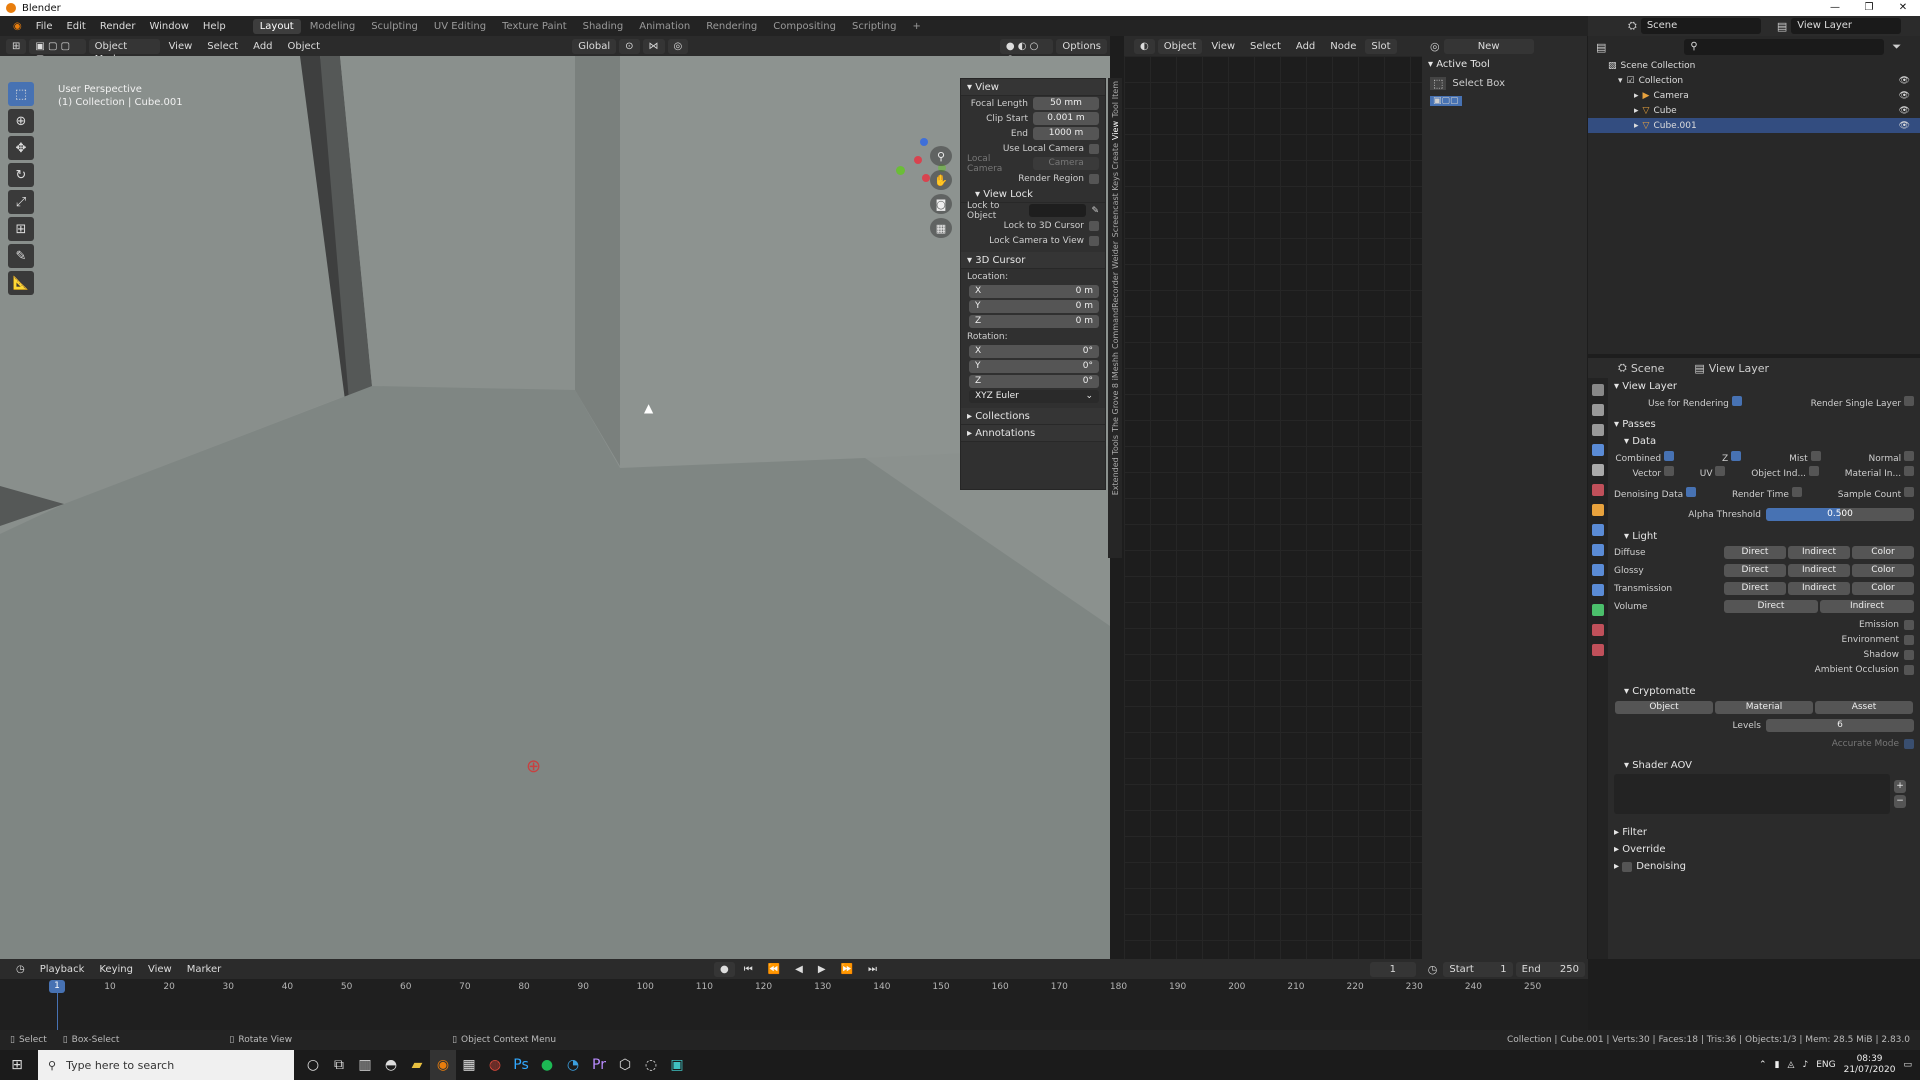  I want to click on node-editor-canvas, so click(1273, 507).